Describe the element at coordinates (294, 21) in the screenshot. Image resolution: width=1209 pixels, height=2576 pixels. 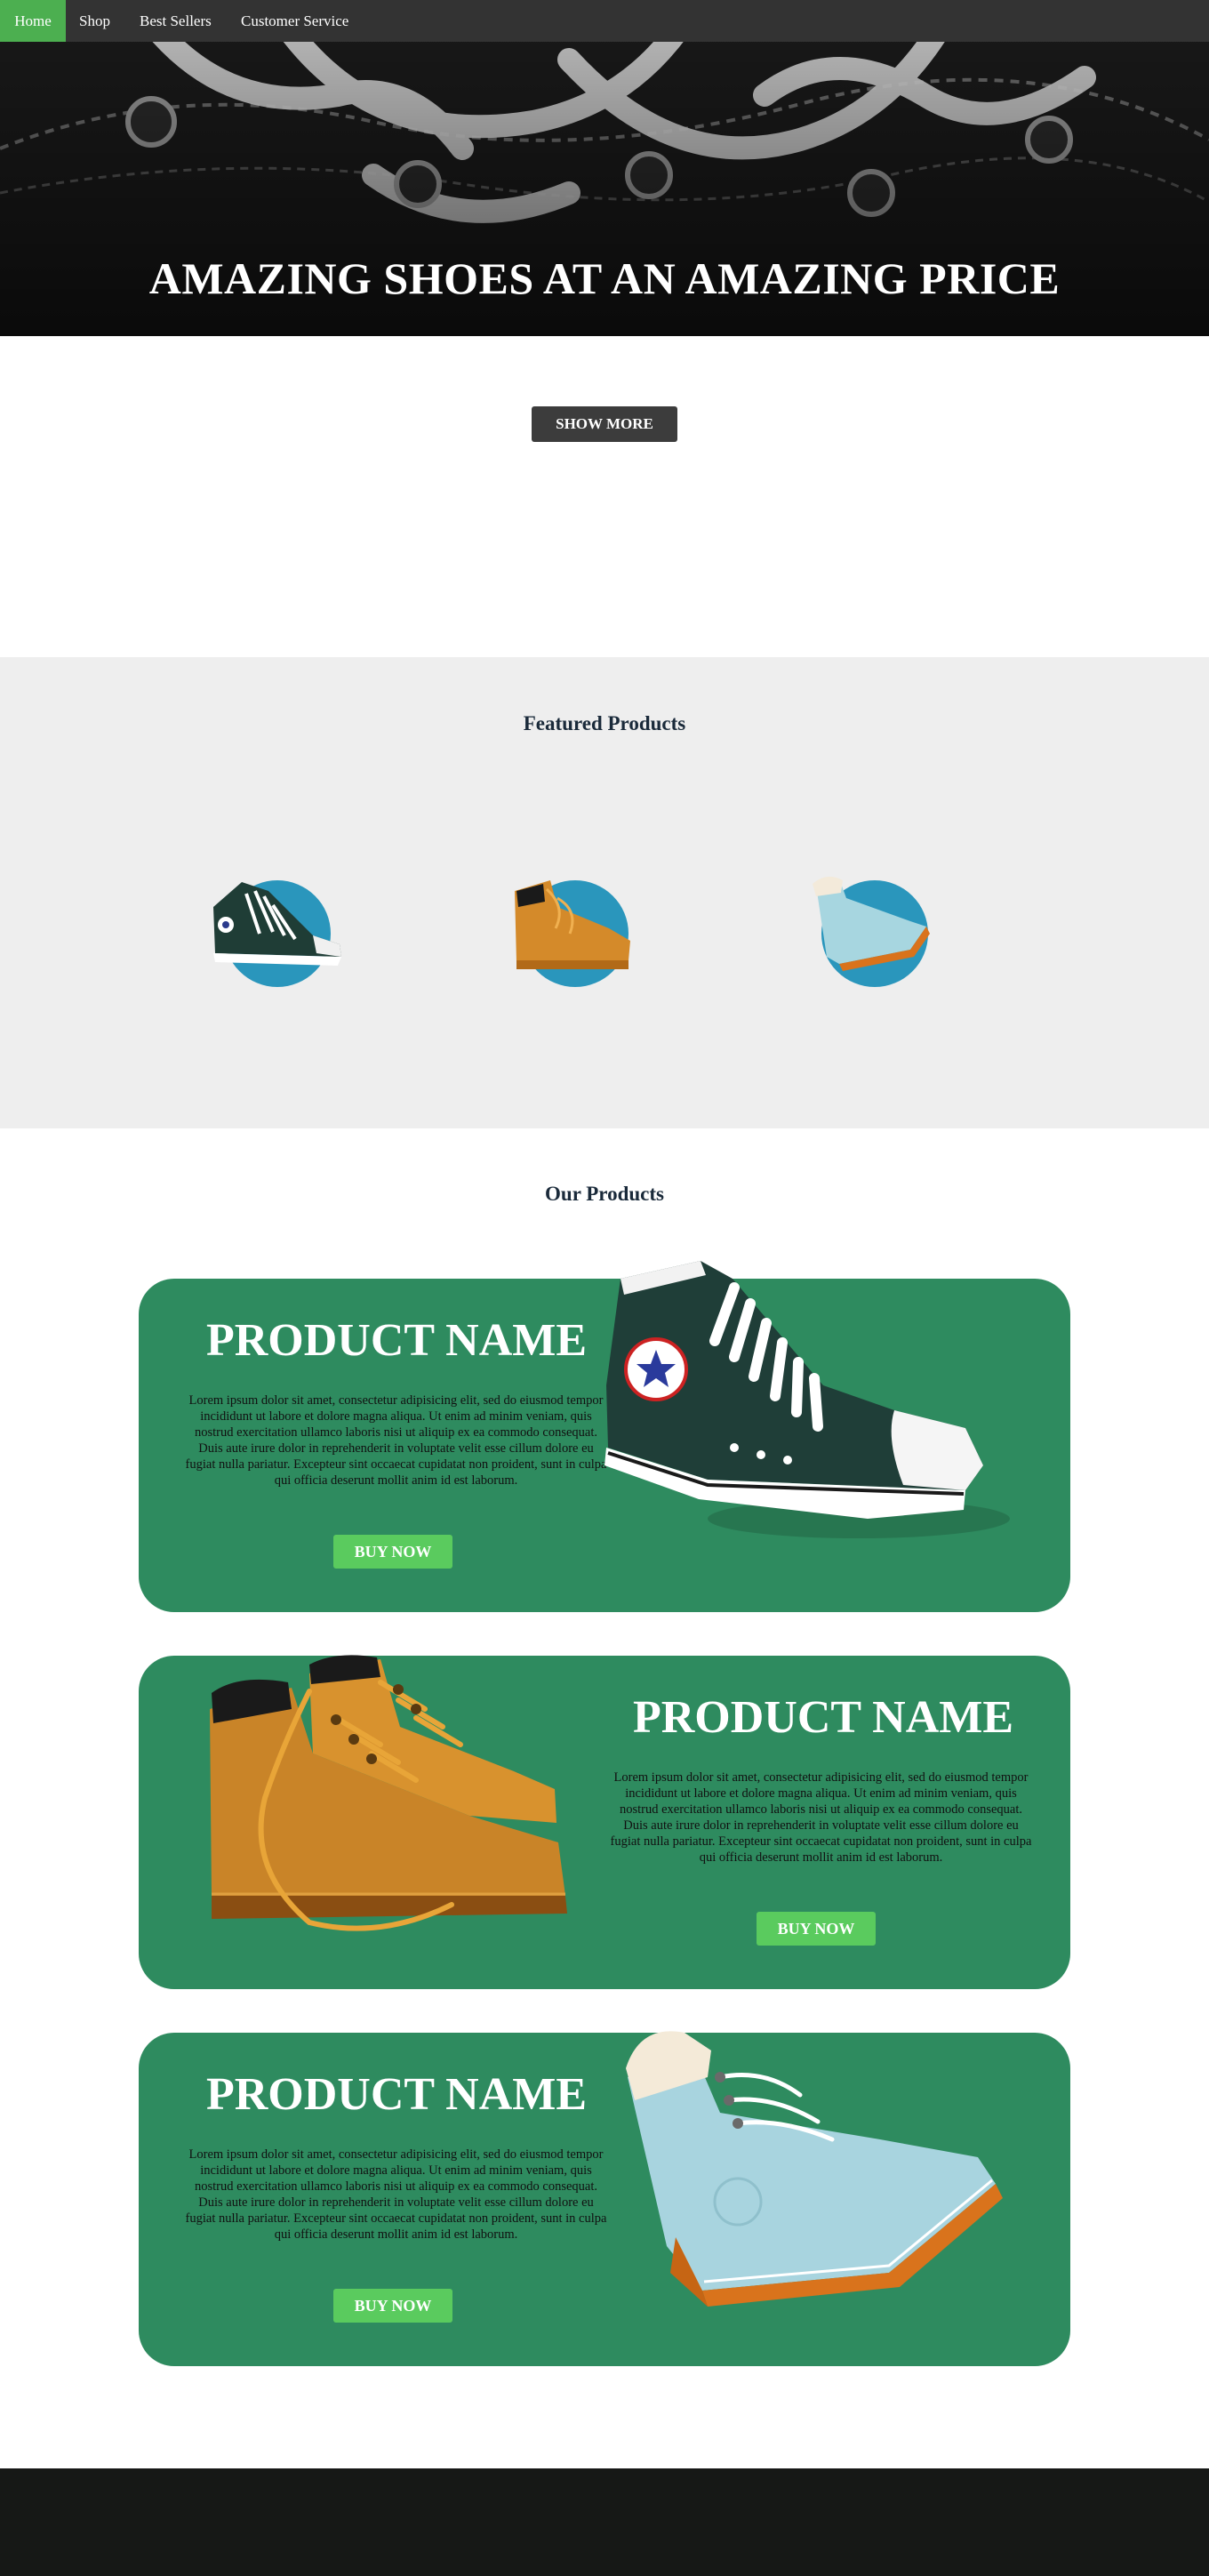
I see `nav-item-customer-service: Customer Service` at that location.